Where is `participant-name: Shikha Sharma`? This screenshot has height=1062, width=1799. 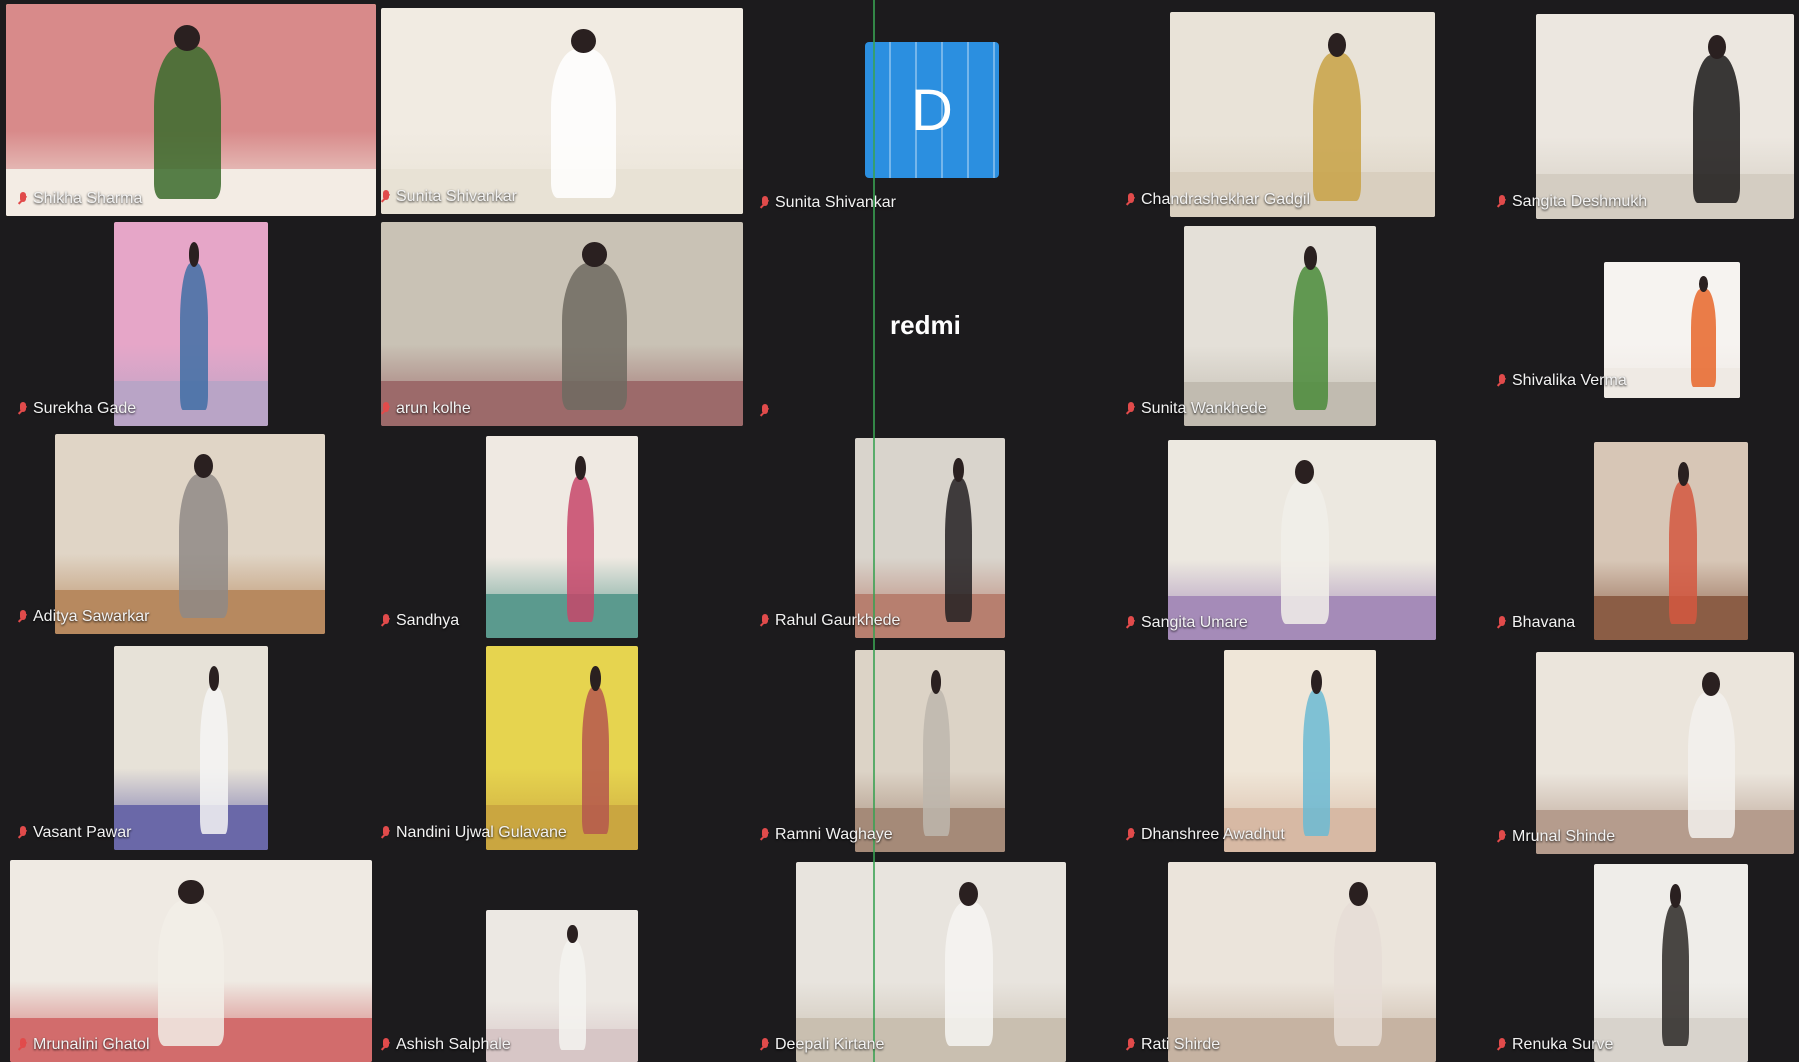
participant-name: Shikha Sharma is located at coordinates (88, 198).